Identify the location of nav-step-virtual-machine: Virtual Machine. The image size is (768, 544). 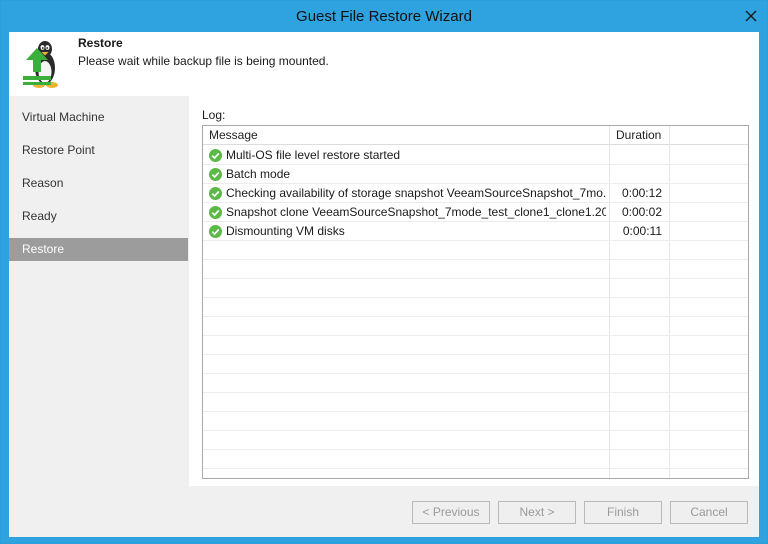
(98, 117).